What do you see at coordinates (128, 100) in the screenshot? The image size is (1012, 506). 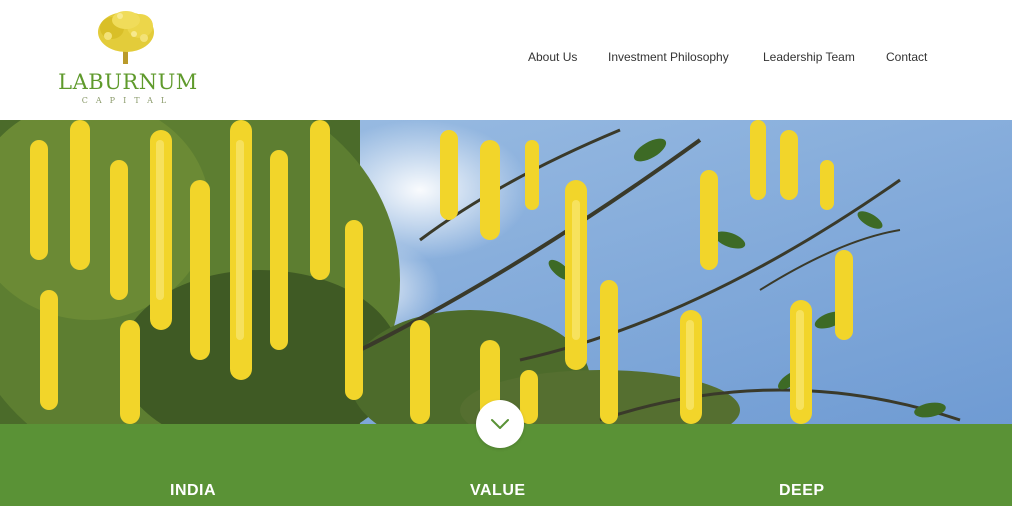 I see `brand-tagline: CAPITAL` at bounding box center [128, 100].